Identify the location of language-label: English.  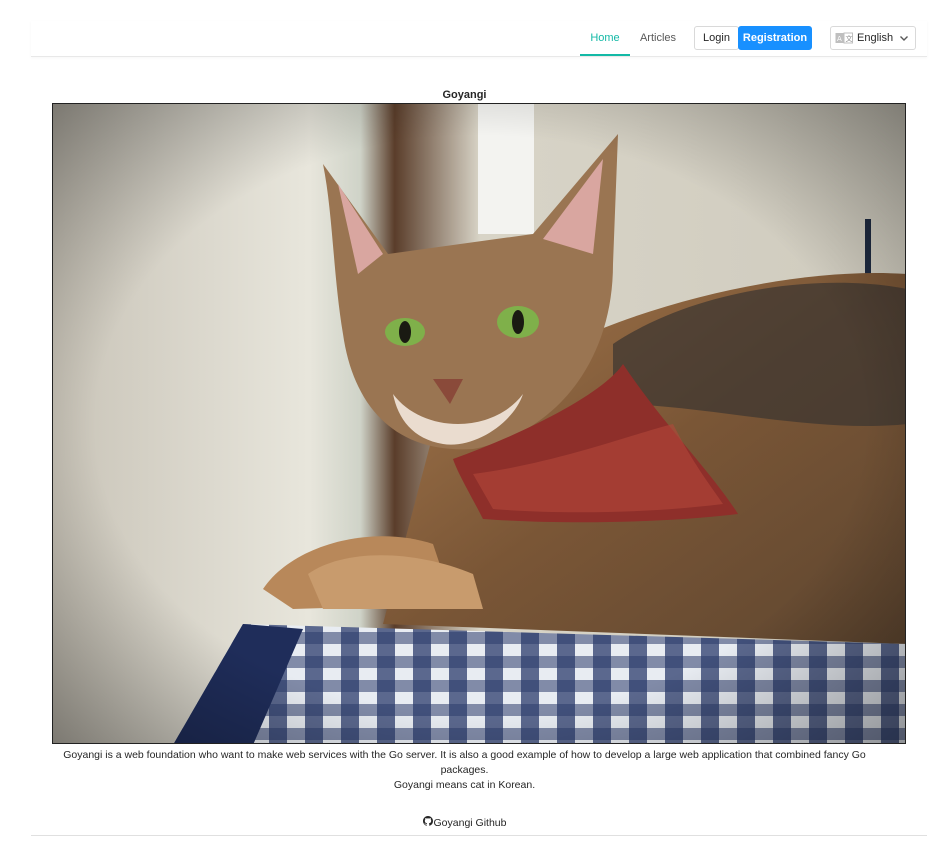
(875, 38).